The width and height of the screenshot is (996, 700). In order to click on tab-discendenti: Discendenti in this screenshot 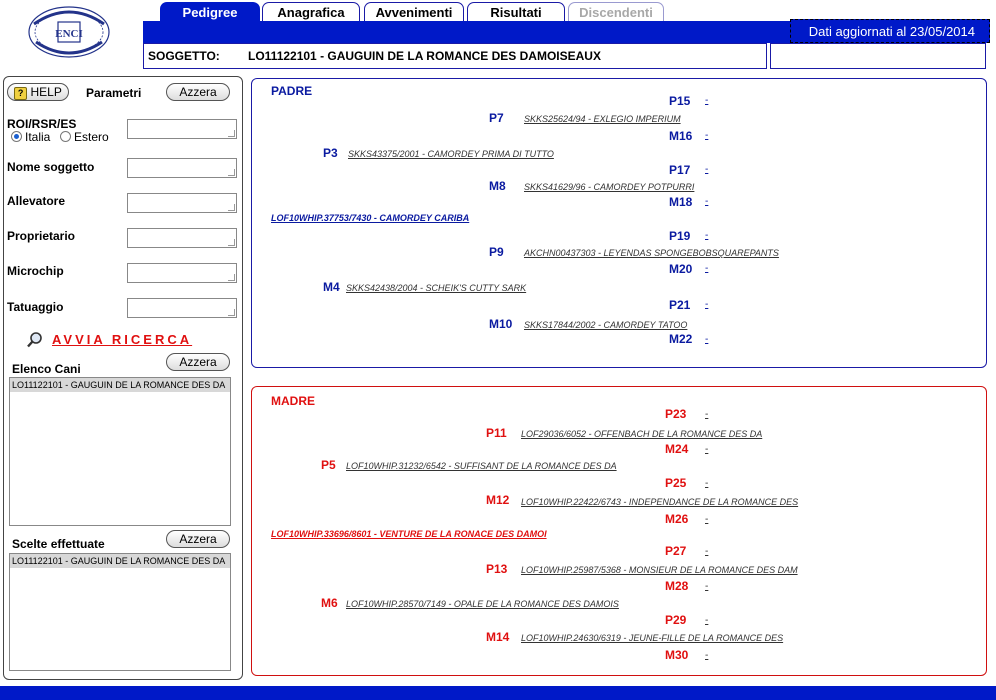, I will do `click(616, 12)`.